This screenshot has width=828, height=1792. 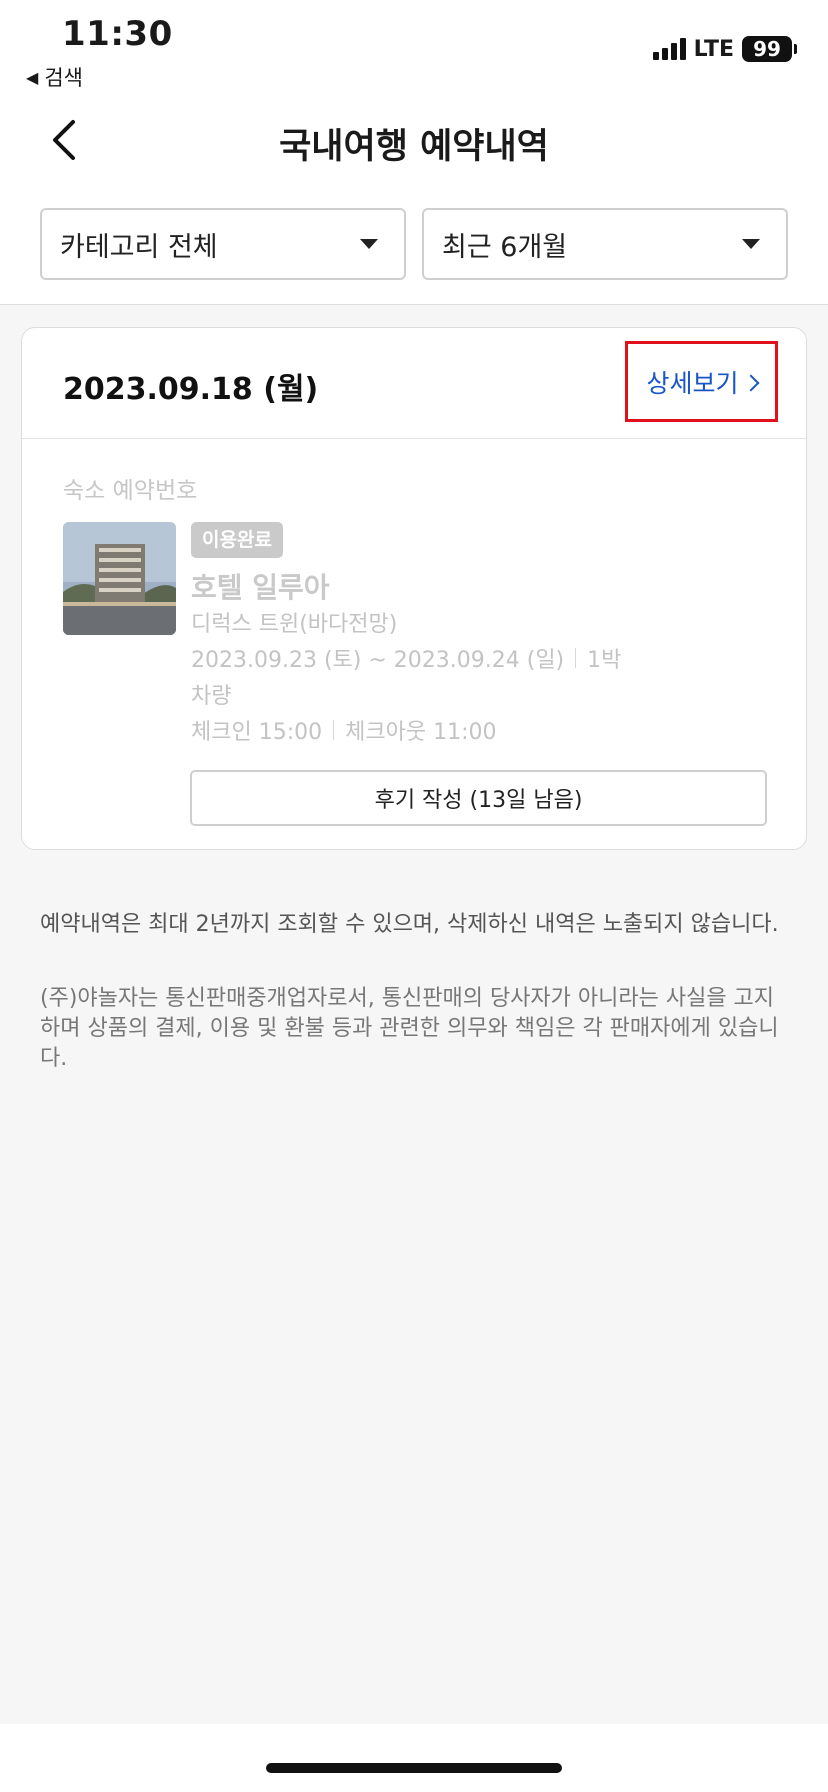 I want to click on page-title: 국내여행 예약내역, so click(x=414, y=147).